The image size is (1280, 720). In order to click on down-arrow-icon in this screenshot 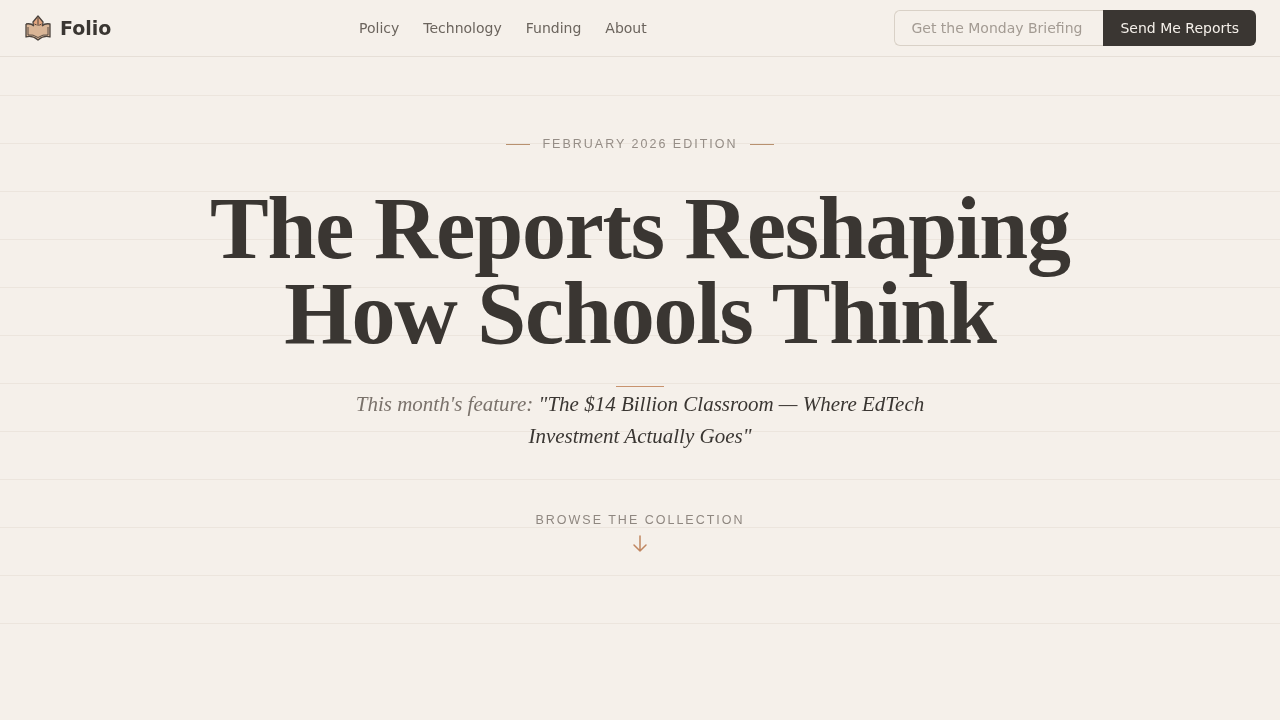, I will do `click(640, 544)`.